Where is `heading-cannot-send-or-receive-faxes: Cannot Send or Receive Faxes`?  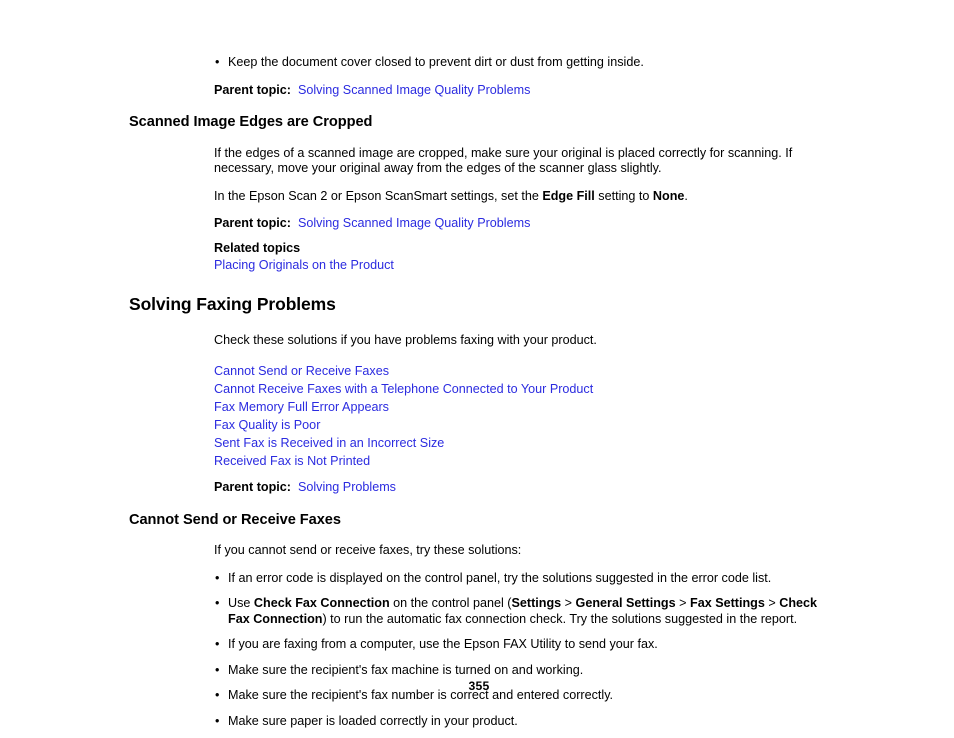 heading-cannot-send-or-receive-faxes: Cannot Send or Receive Faxes is located at coordinates (235, 519).